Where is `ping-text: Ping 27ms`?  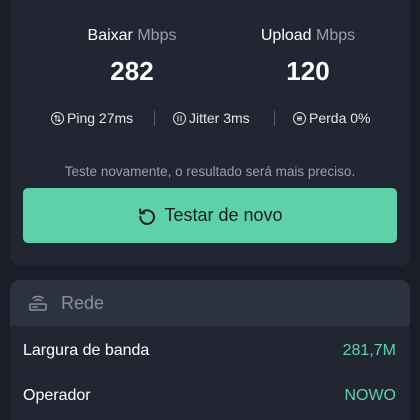
ping-text: Ping 27ms is located at coordinates (100, 118).